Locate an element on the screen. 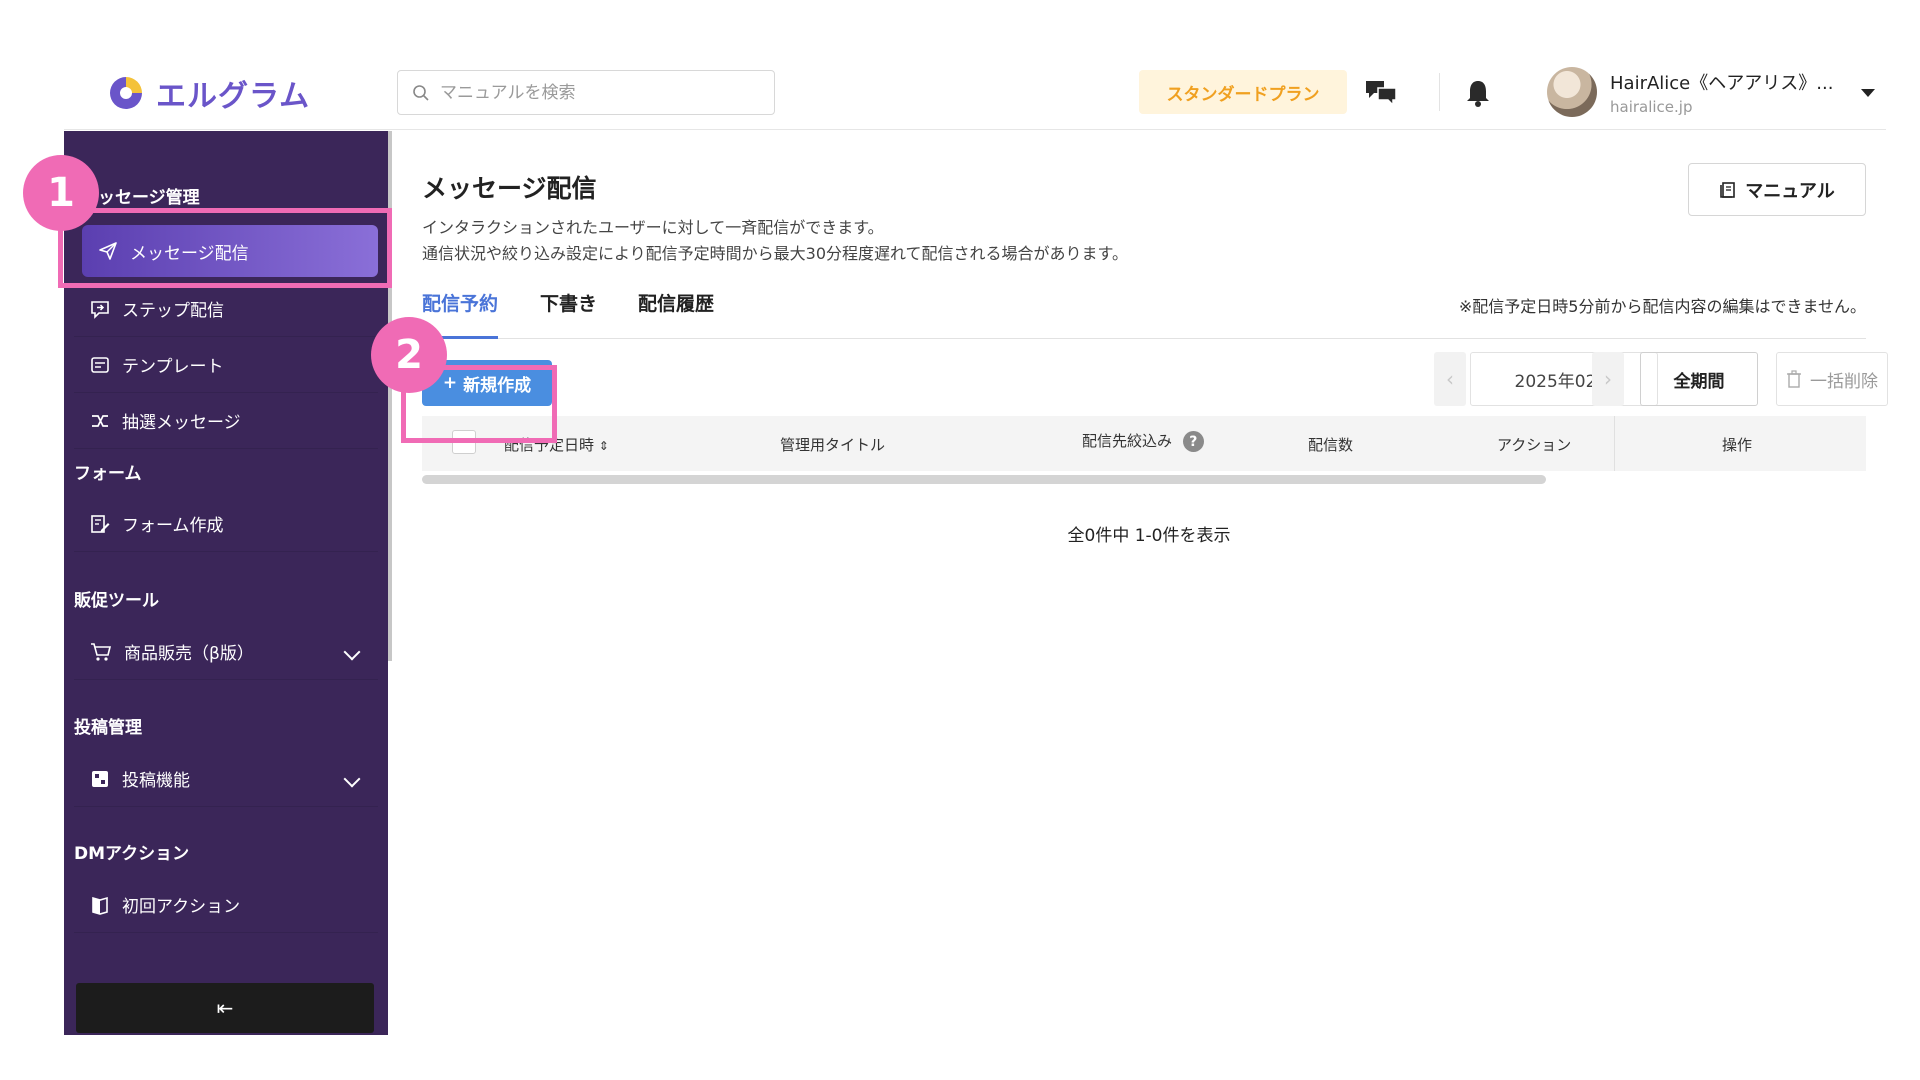 Image resolution: width=1920 pixels, height=1080 pixels. tab-note: ※配信予定日時5分前から配信内容の編集はできません。 is located at coordinates (1662, 306).